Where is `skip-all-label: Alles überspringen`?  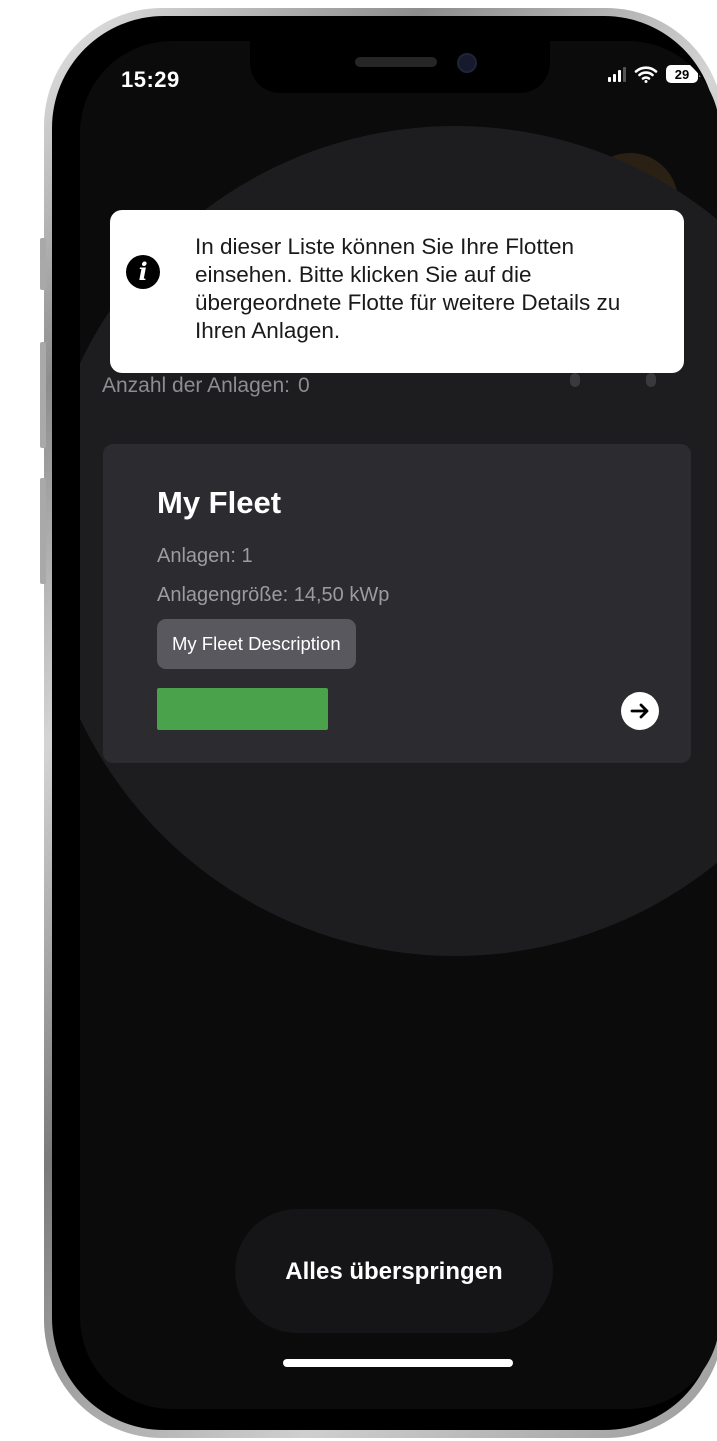 skip-all-label: Alles überspringen is located at coordinates (394, 1271).